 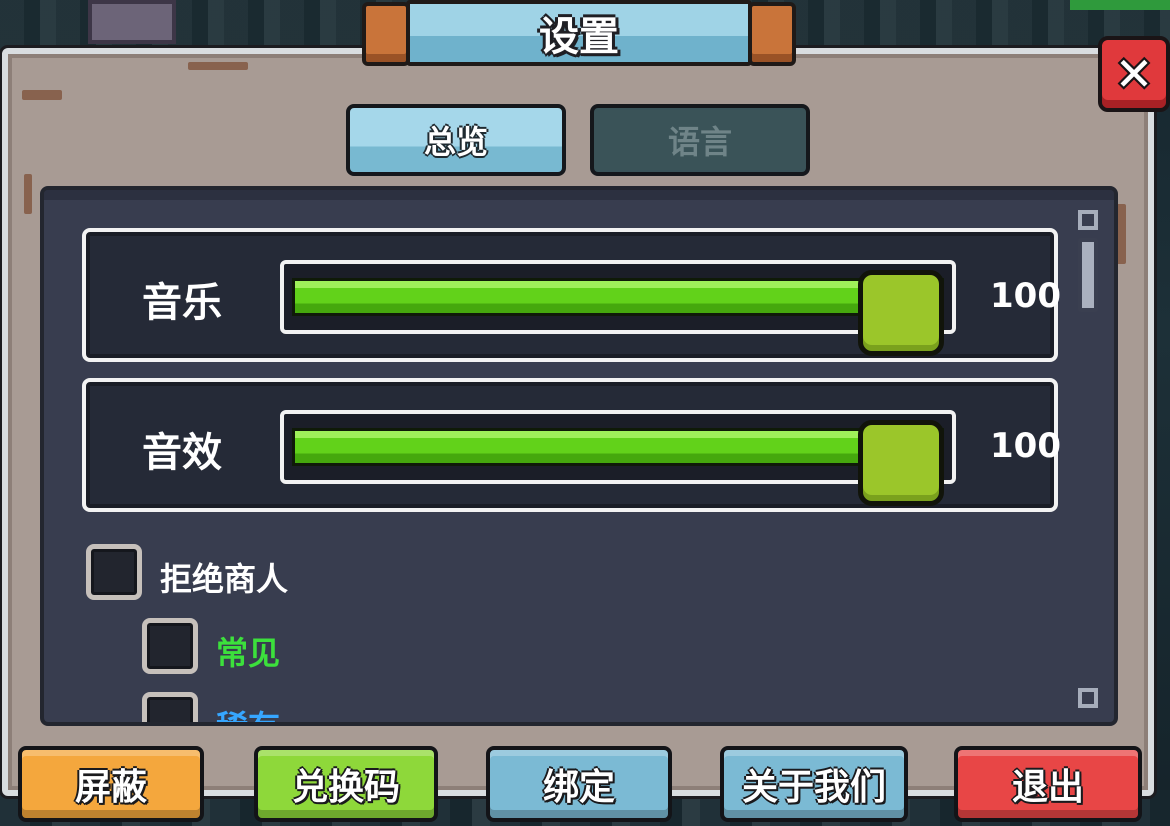 I want to click on sfx-slider-fill, so click(x=618, y=447).